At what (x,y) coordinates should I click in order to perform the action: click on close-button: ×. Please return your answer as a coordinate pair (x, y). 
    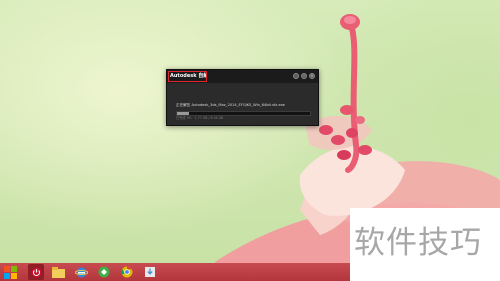
    Looking at the image, I should click on (312, 76).